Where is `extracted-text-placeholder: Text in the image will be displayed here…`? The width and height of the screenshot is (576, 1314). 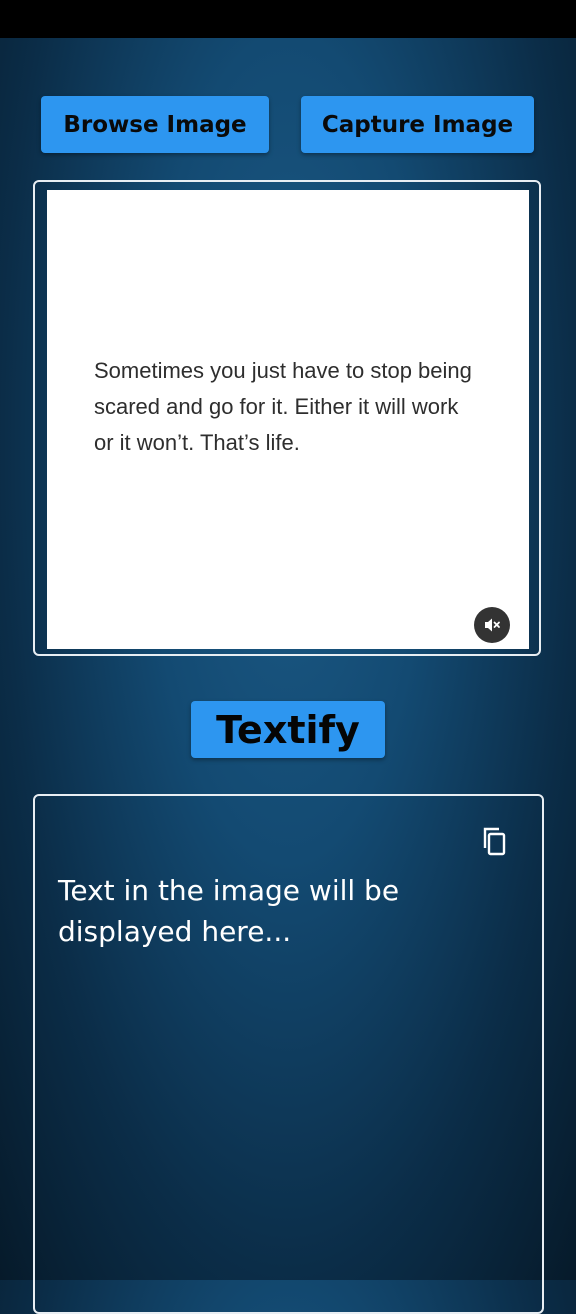 extracted-text-placeholder: Text in the image will be displayed here… is located at coordinates (278, 911).